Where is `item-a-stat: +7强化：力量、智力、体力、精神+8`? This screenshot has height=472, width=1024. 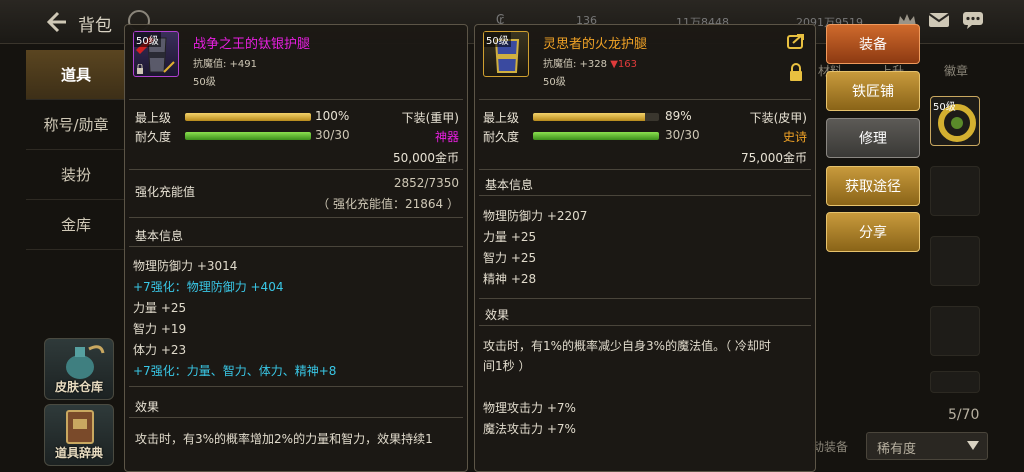 item-a-stat: +7强化：力量、智力、体力、精神+8 is located at coordinates (235, 371).